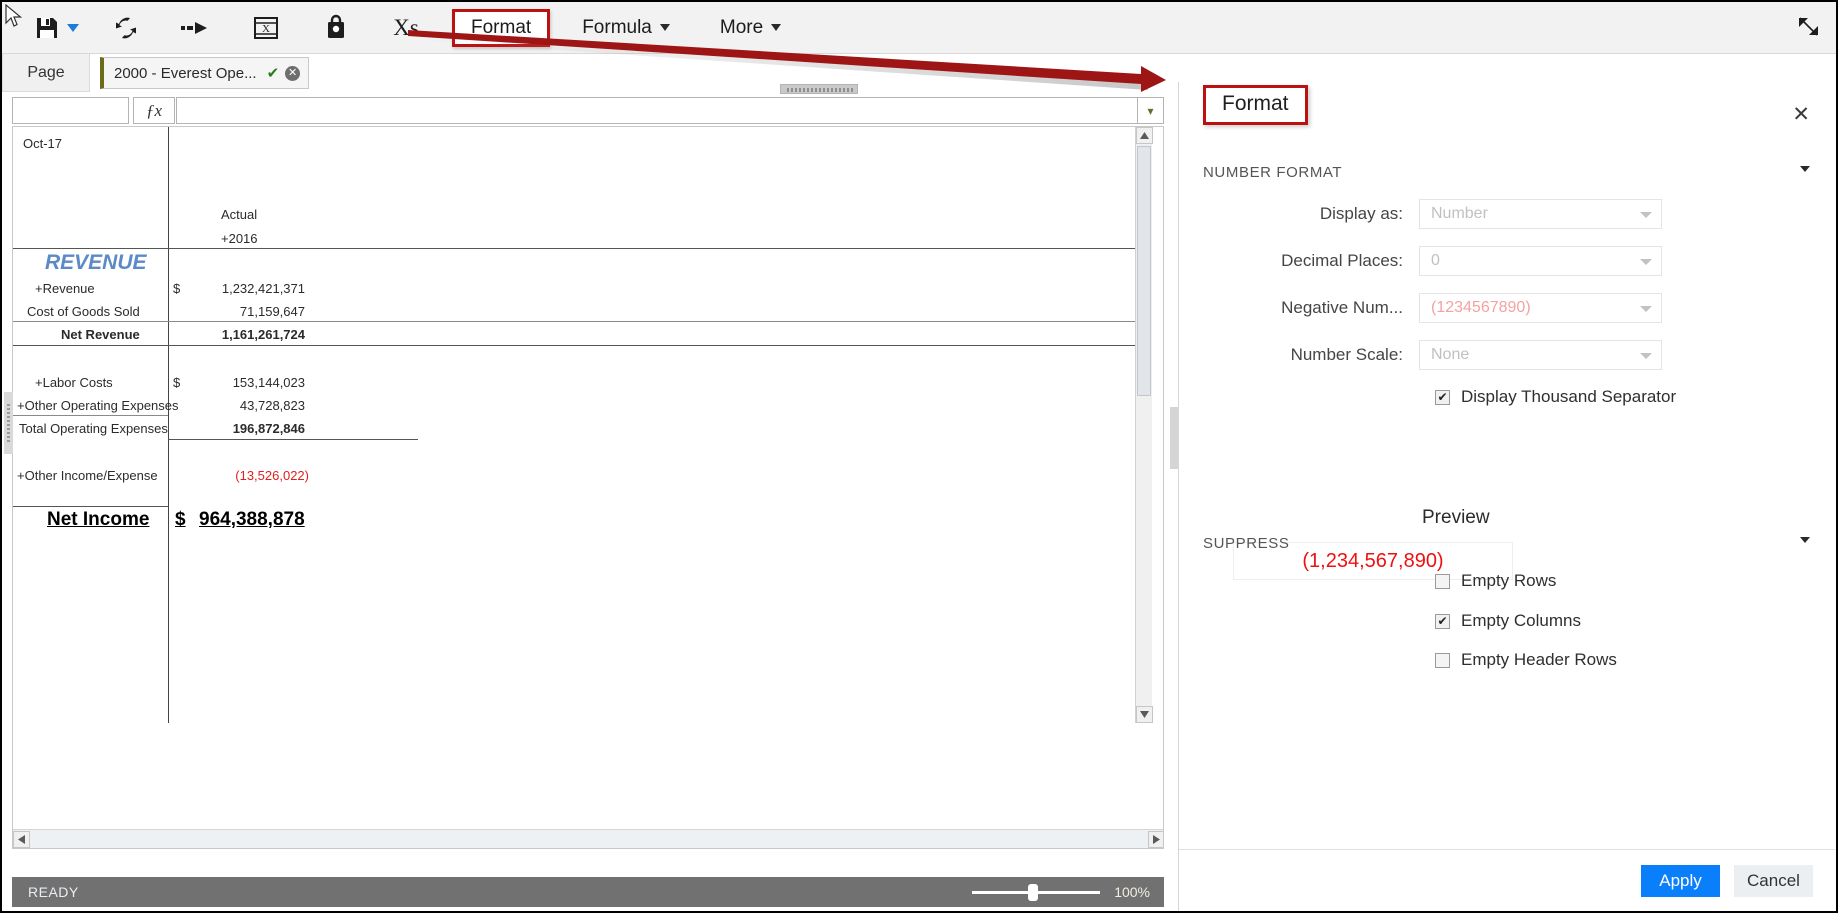 The image size is (1838, 913). I want to click on sheet-vertical-scrollbar, so click(1144, 425).